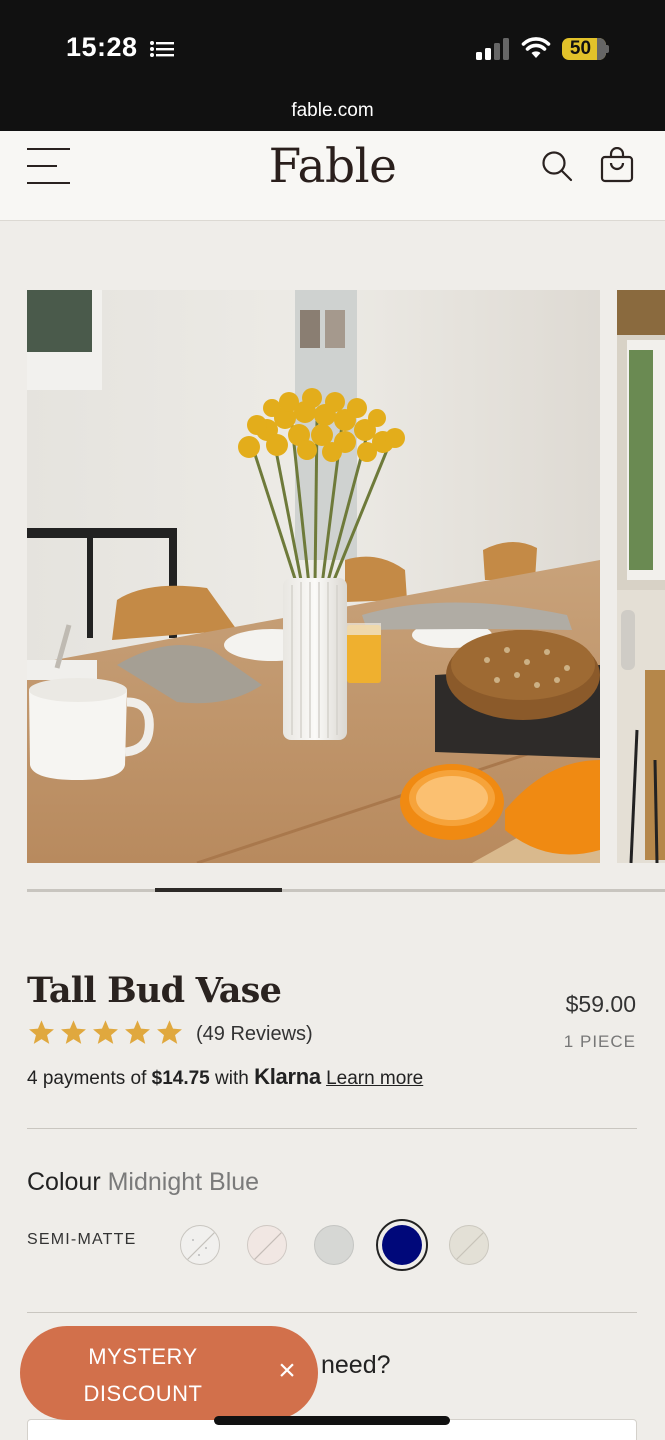  Describe the element at coordinates (82, 1239) in the screenshot. I see `finish-label: SEMI-MATTE` at that location.